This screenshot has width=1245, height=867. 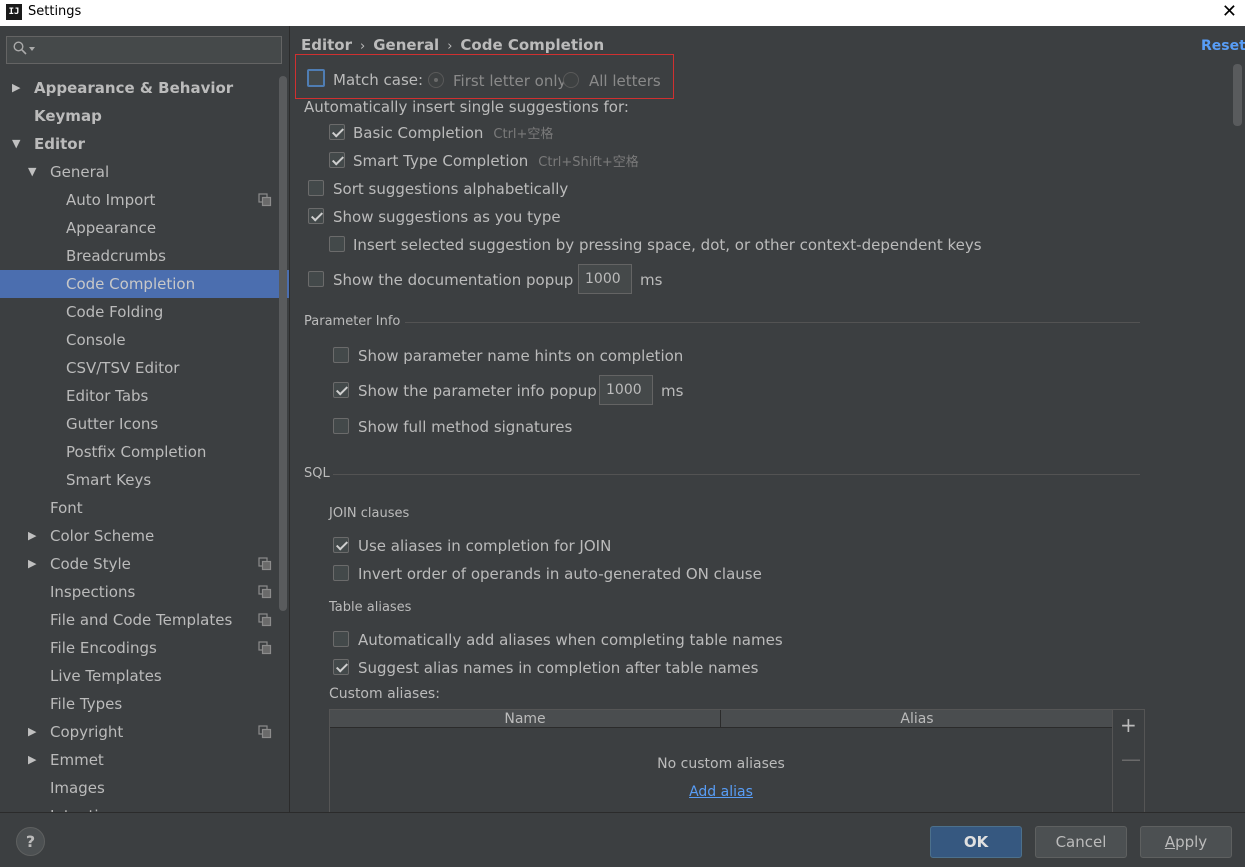 I want to click on apply-mnemonic: A, so click(x=1170, y=842).